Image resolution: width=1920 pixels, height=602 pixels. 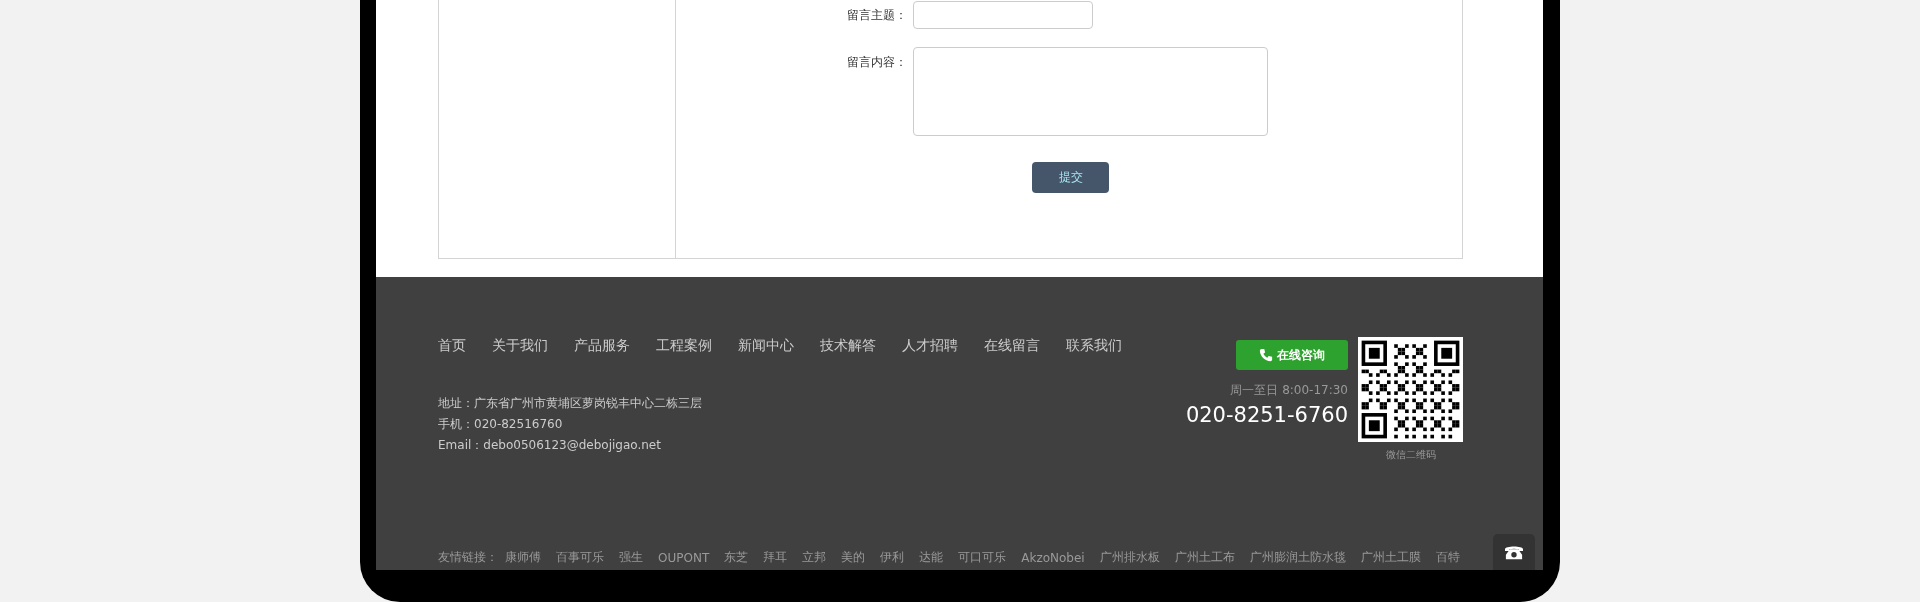 I want to click on links-label: 友情链接：, so click(x=468, y=557).